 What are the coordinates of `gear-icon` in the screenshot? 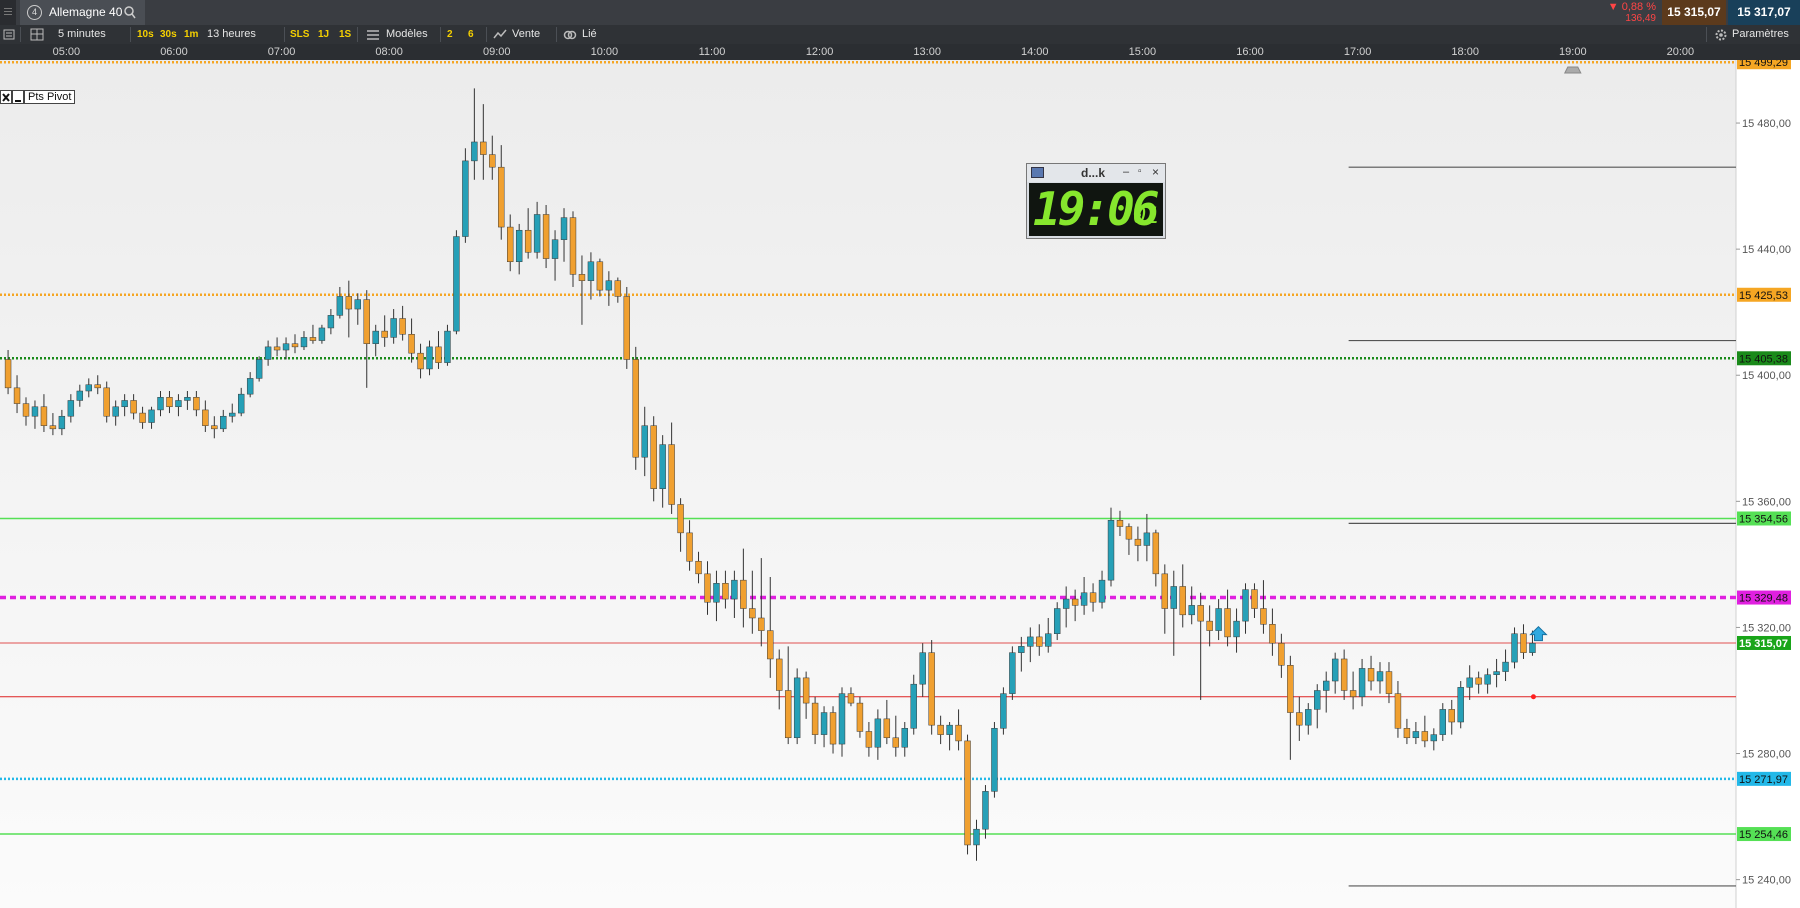 It's located at (1721, 34).